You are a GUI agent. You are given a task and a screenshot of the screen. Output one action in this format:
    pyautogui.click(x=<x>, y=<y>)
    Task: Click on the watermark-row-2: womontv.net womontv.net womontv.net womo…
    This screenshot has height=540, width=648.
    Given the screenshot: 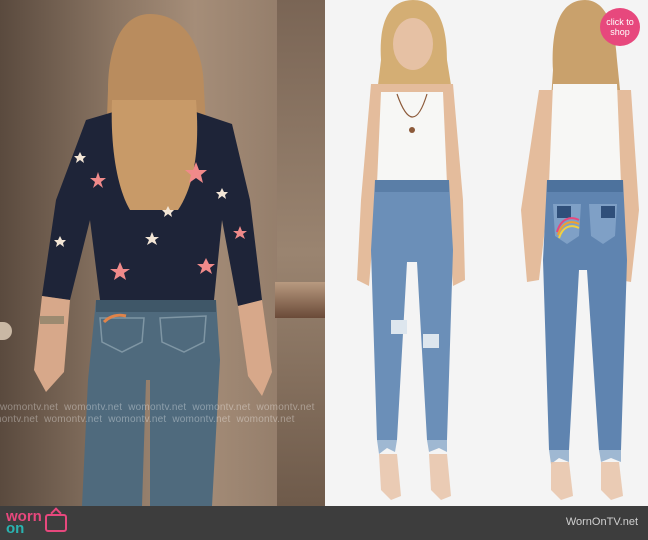 What is the action you would take?
    pyautogui.click(x=147, y=419)
    